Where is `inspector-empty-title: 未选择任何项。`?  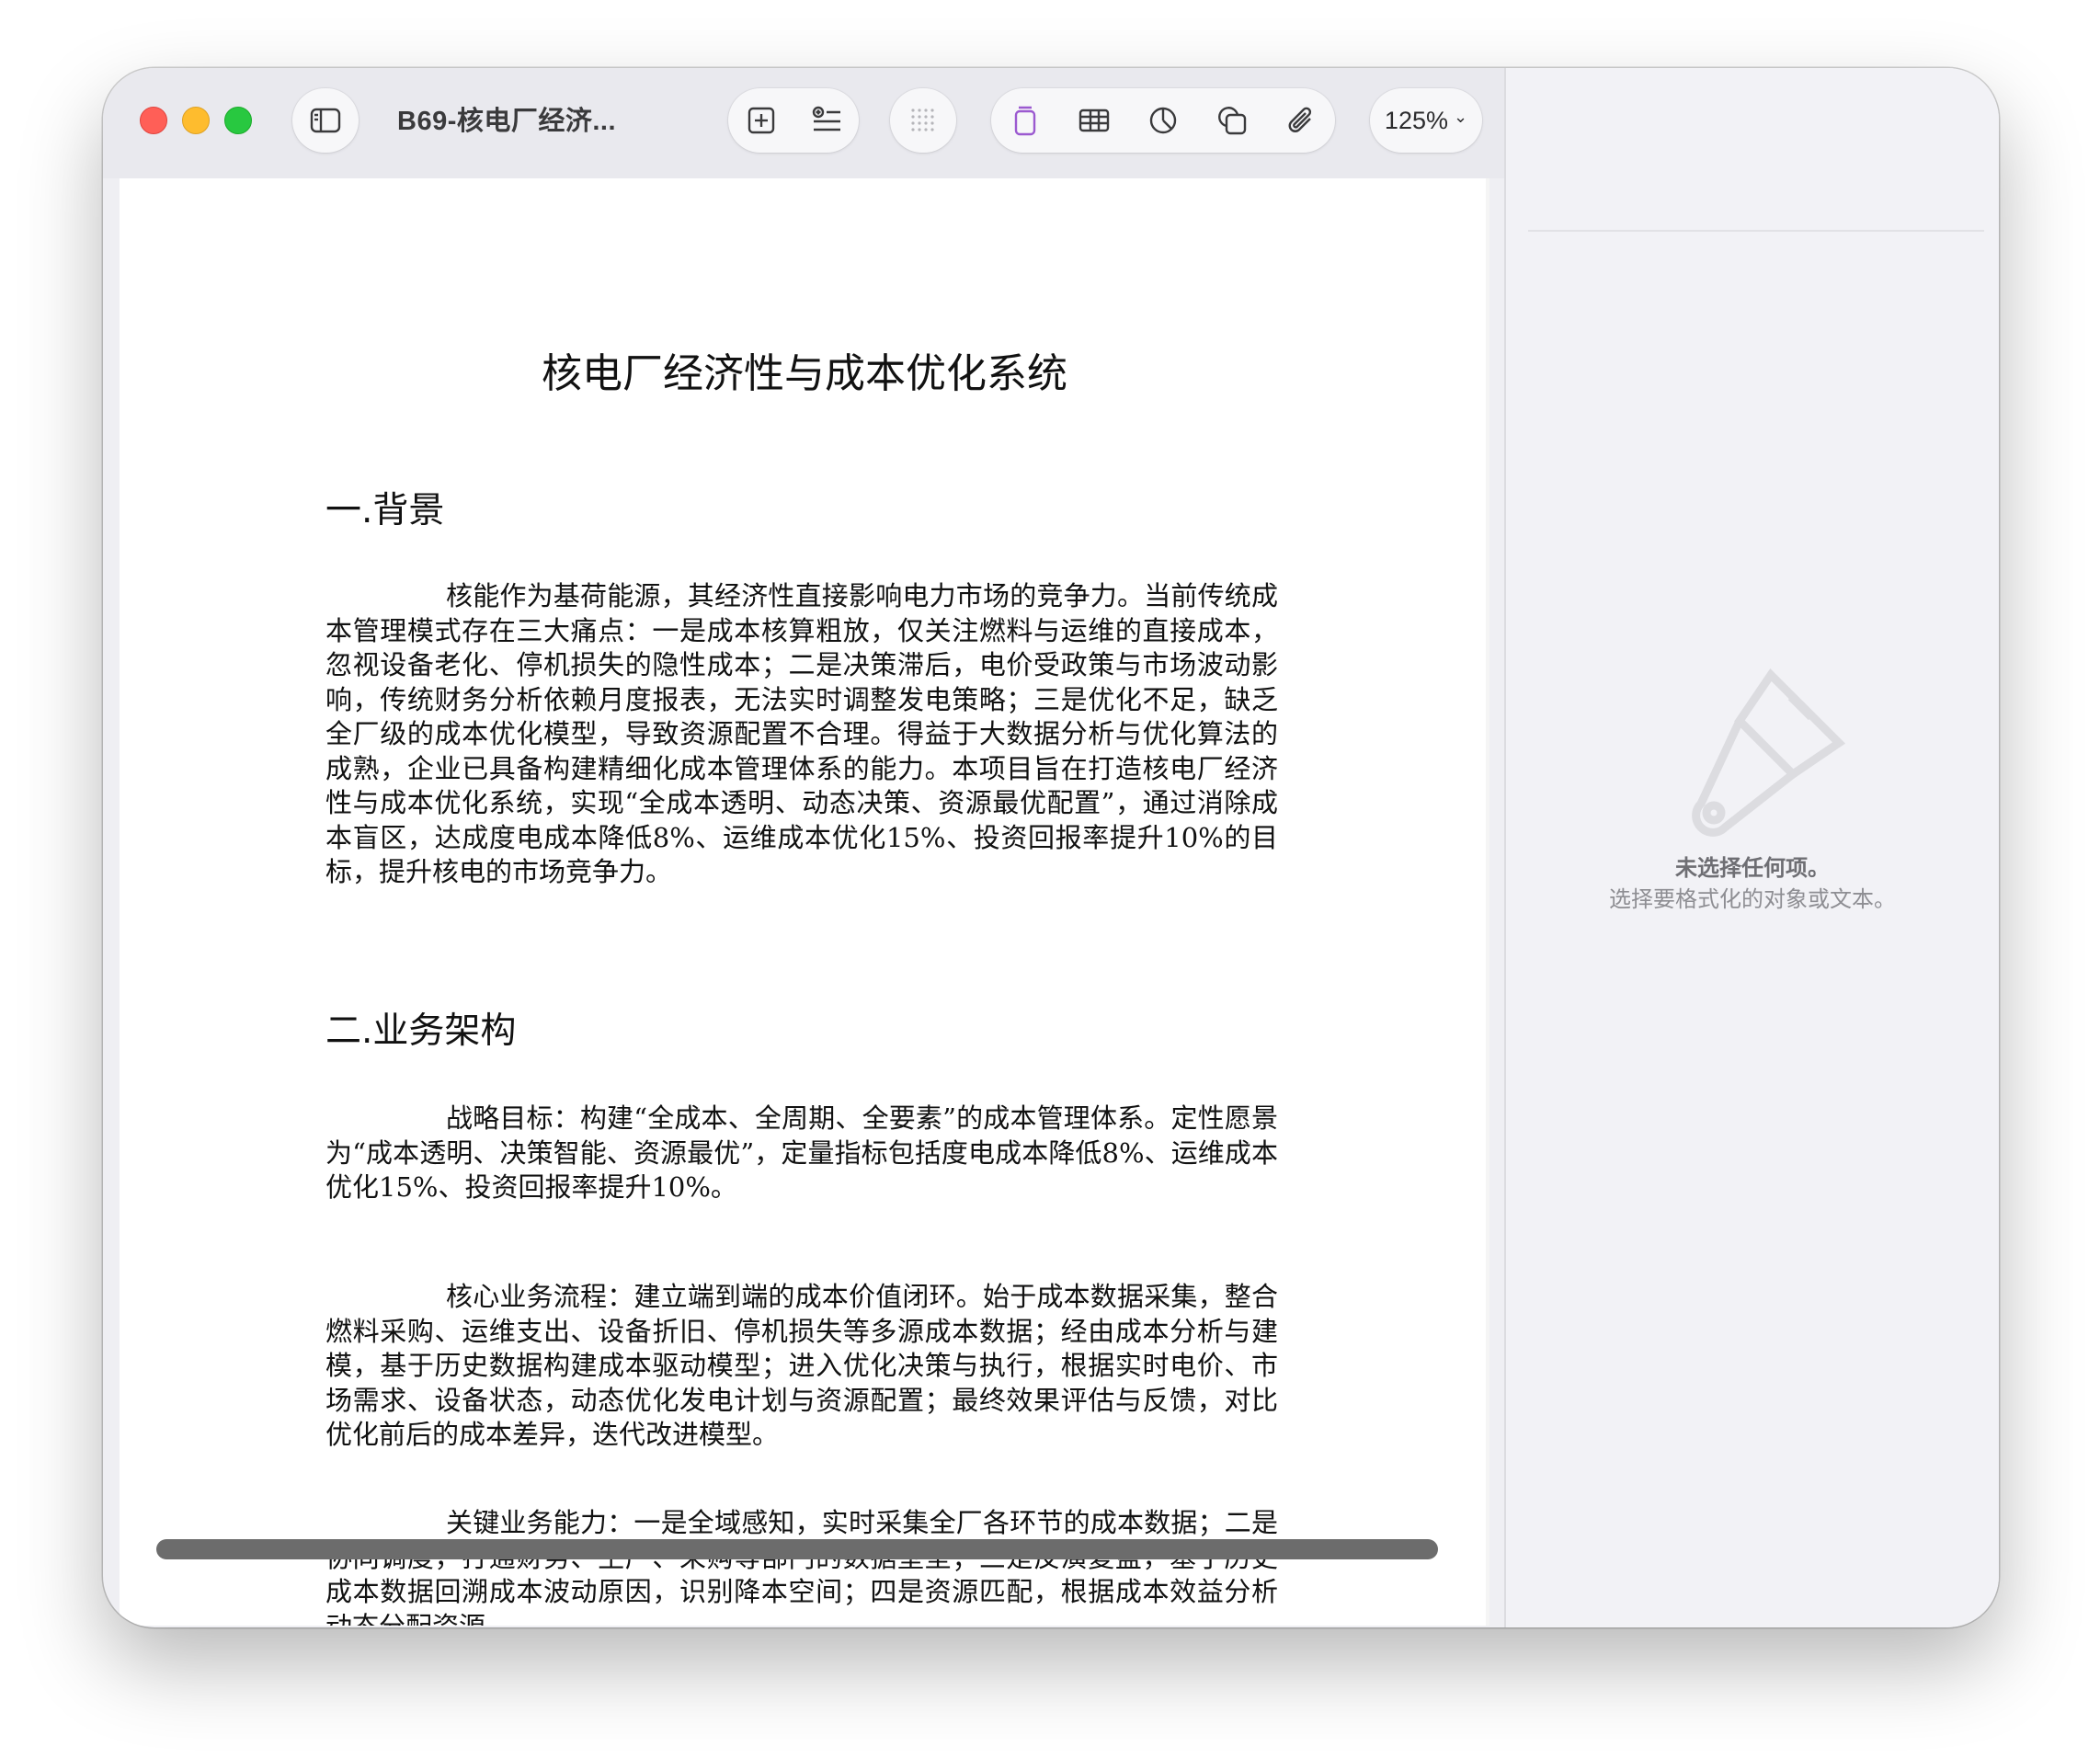
inspector-empty-title: 未选择任何项。 is located at coordinates (1752, 868).